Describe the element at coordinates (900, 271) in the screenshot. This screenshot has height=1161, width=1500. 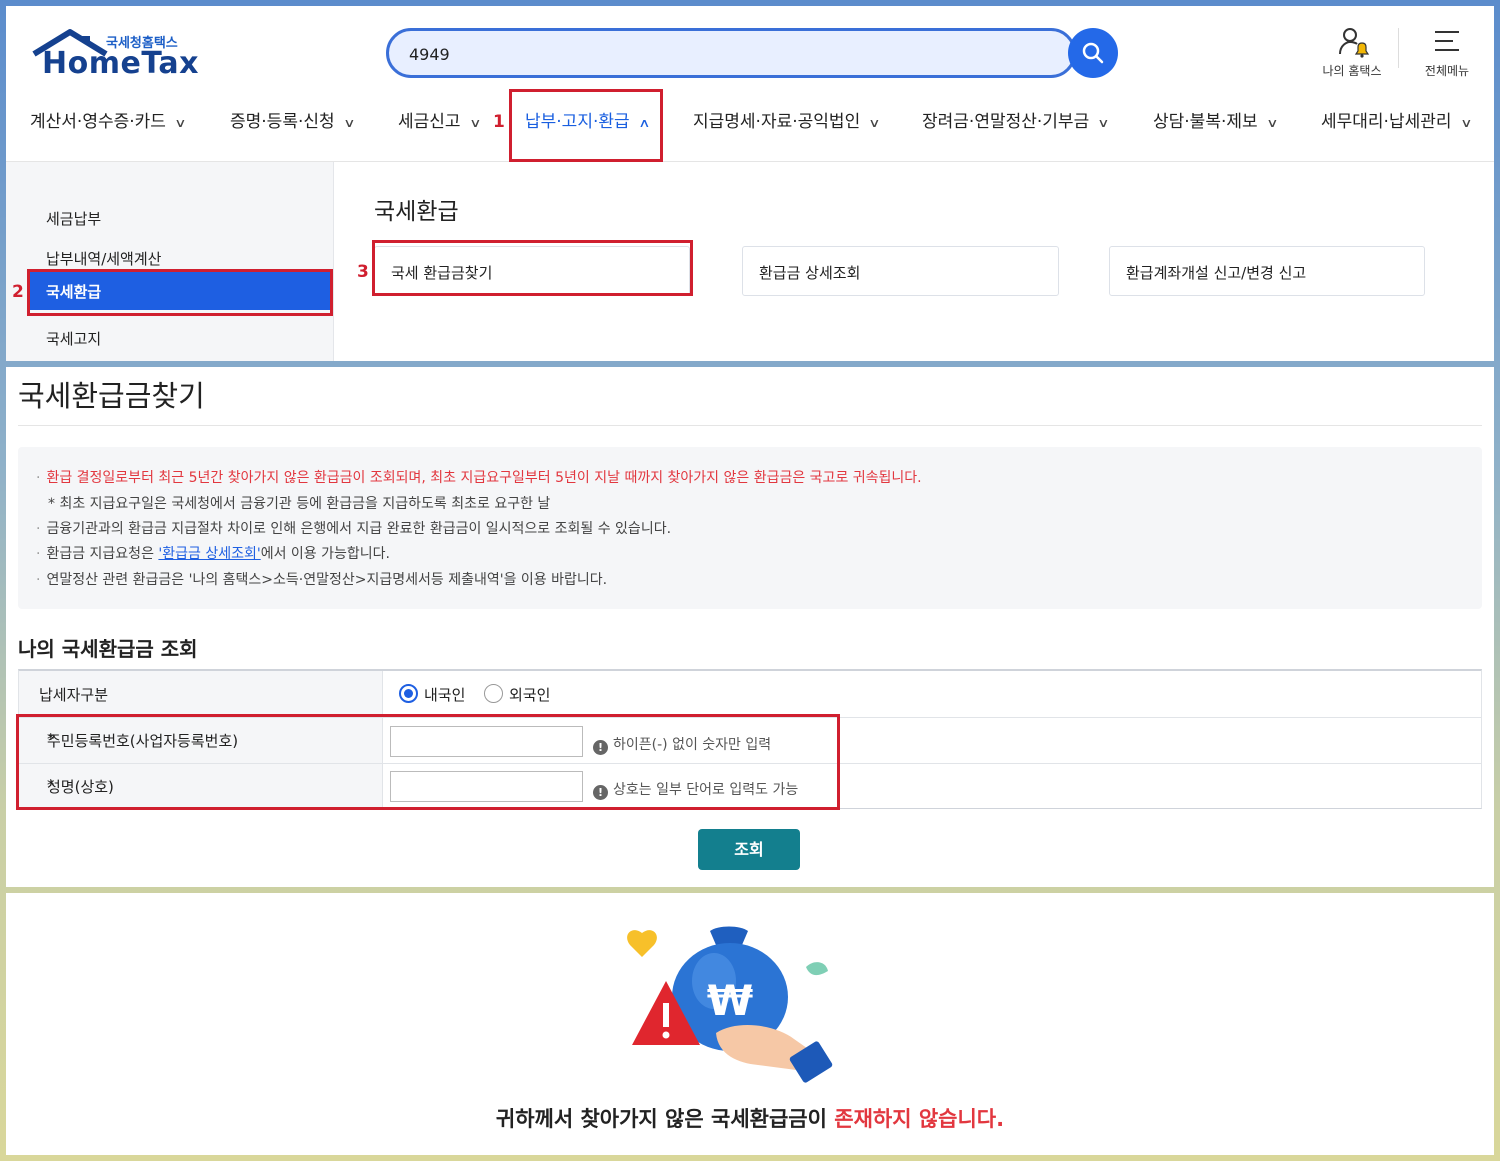
I see `card-refund-detail: 환급금 상세조회` at that location.